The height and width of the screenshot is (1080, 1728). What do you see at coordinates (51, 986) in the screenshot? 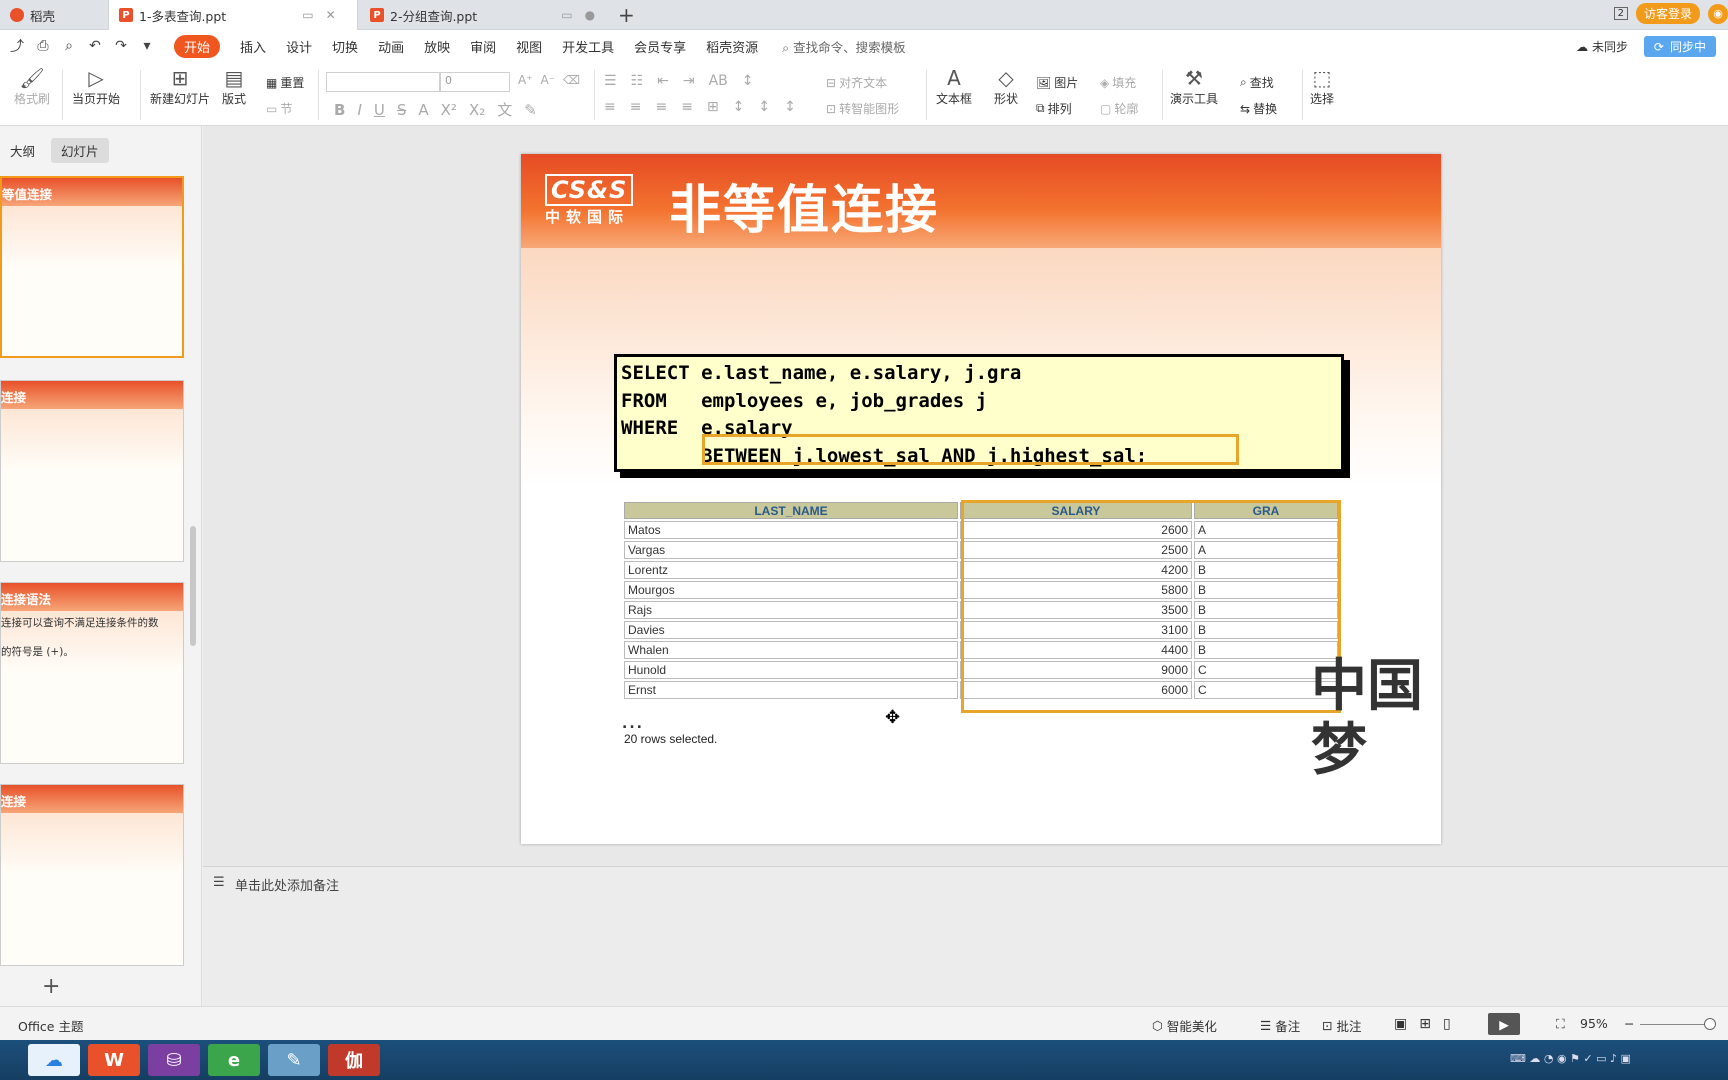
I see `add-slide-button: +` at bounding box center [51, 986].